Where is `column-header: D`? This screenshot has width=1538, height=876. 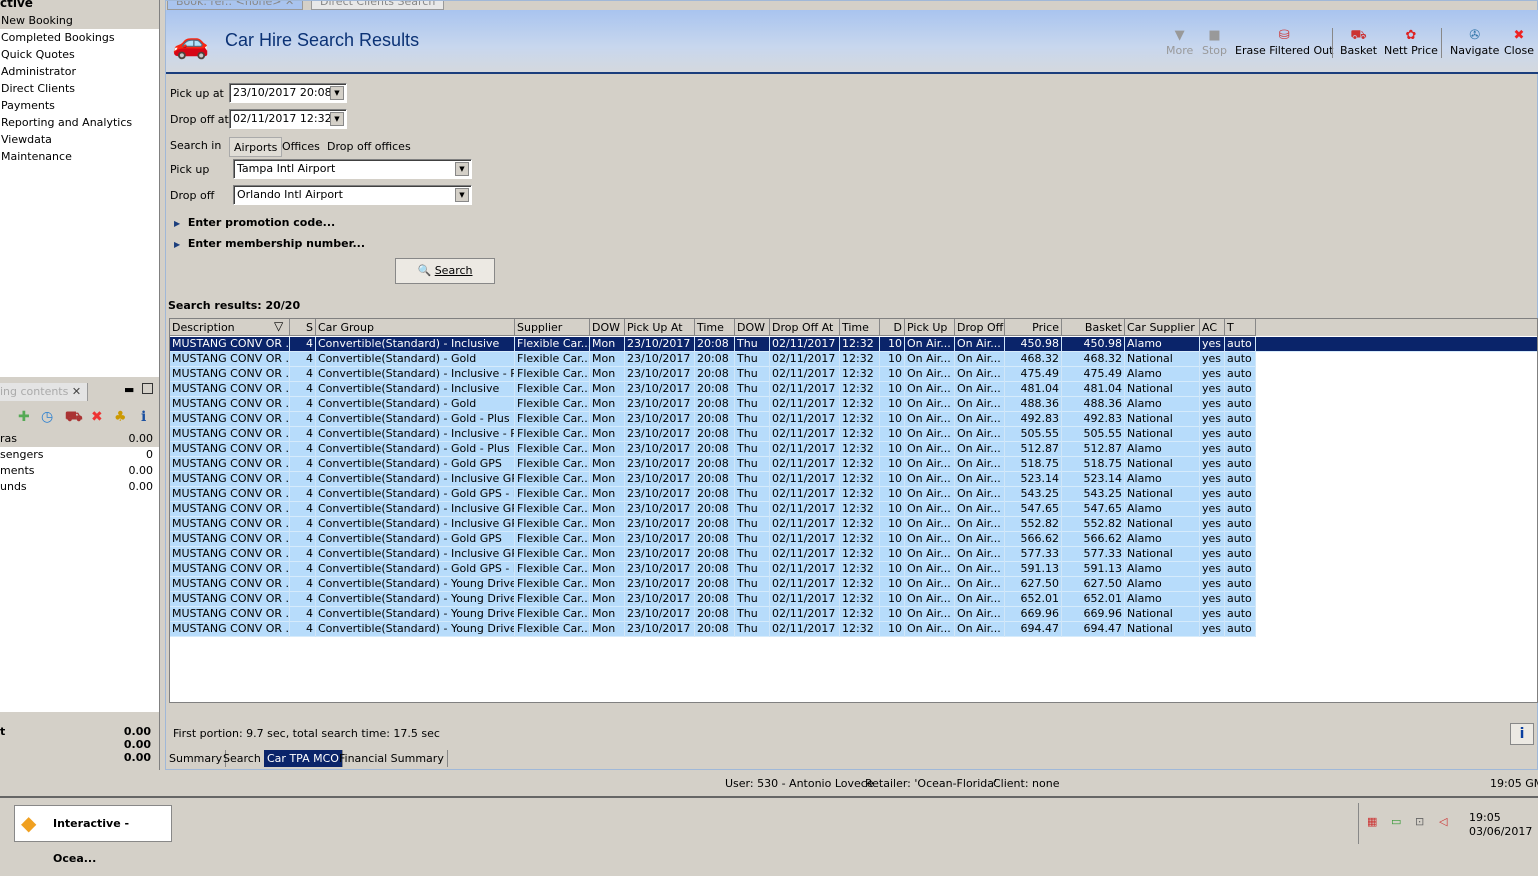
column-header: D is located at coordinates (892, 327).